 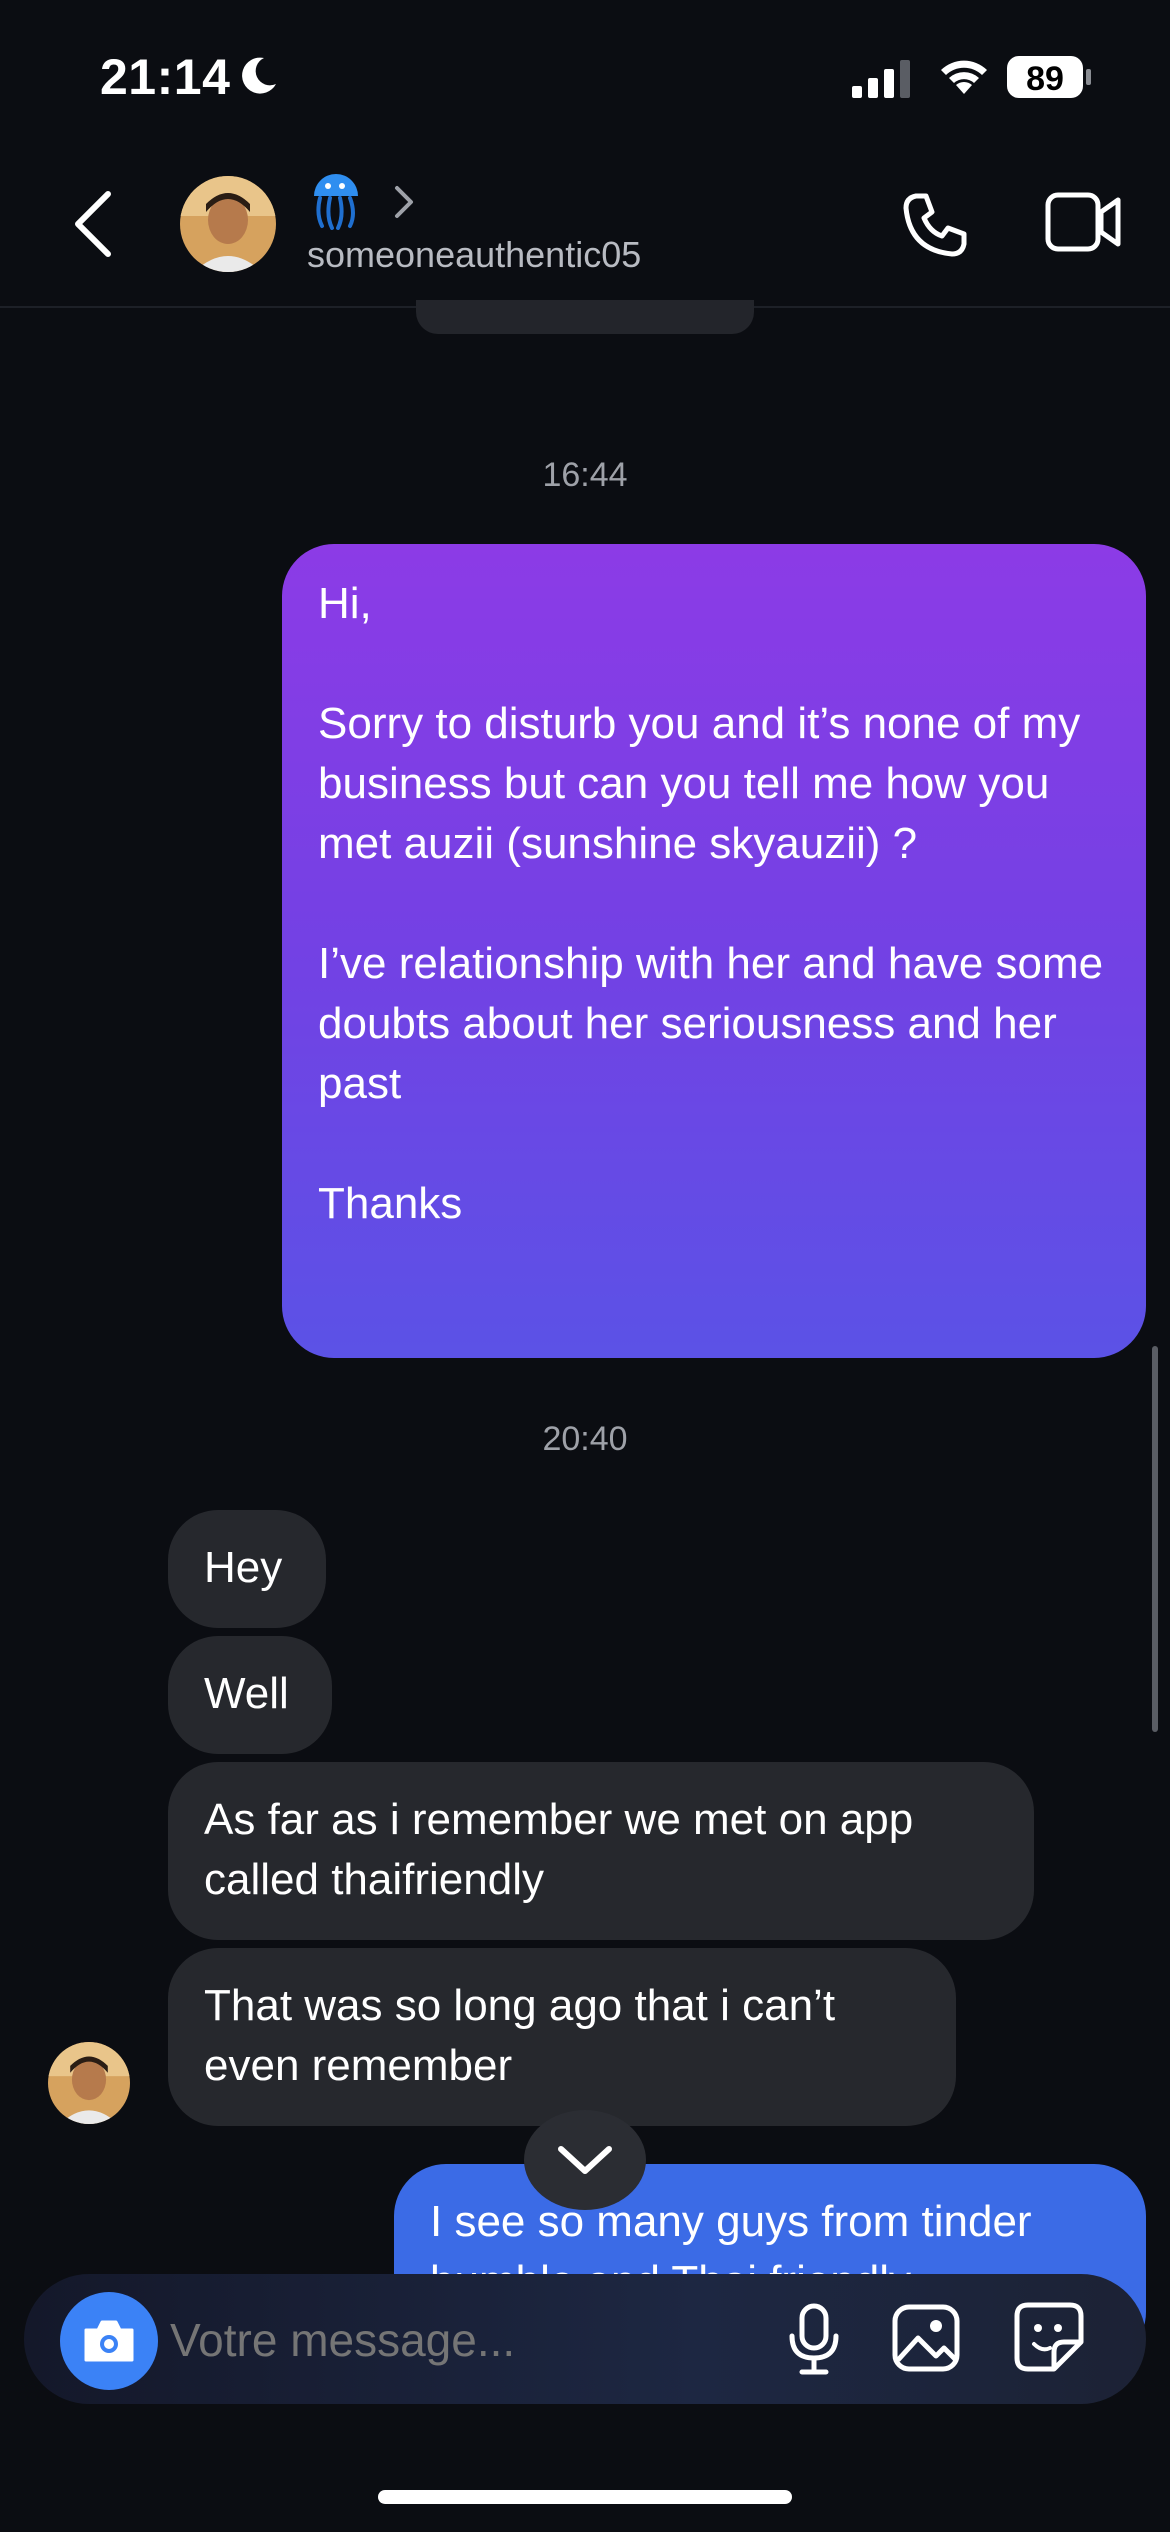 I want to click on previous-message-edge, so click(x=585, y=317).